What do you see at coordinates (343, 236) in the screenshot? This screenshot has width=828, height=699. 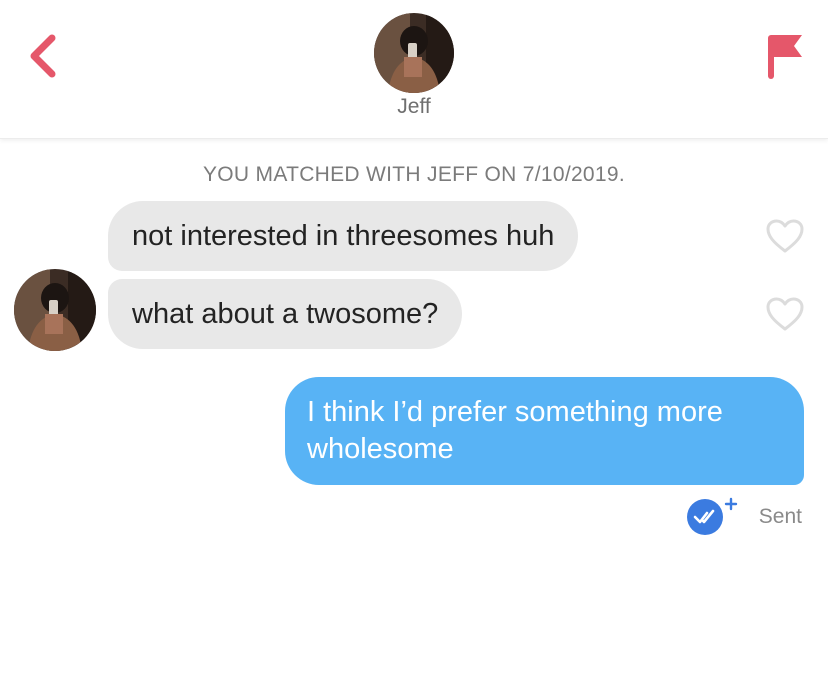 I see `incoming-message: not interested in threesomes huh` at bounding box center [343, 236].